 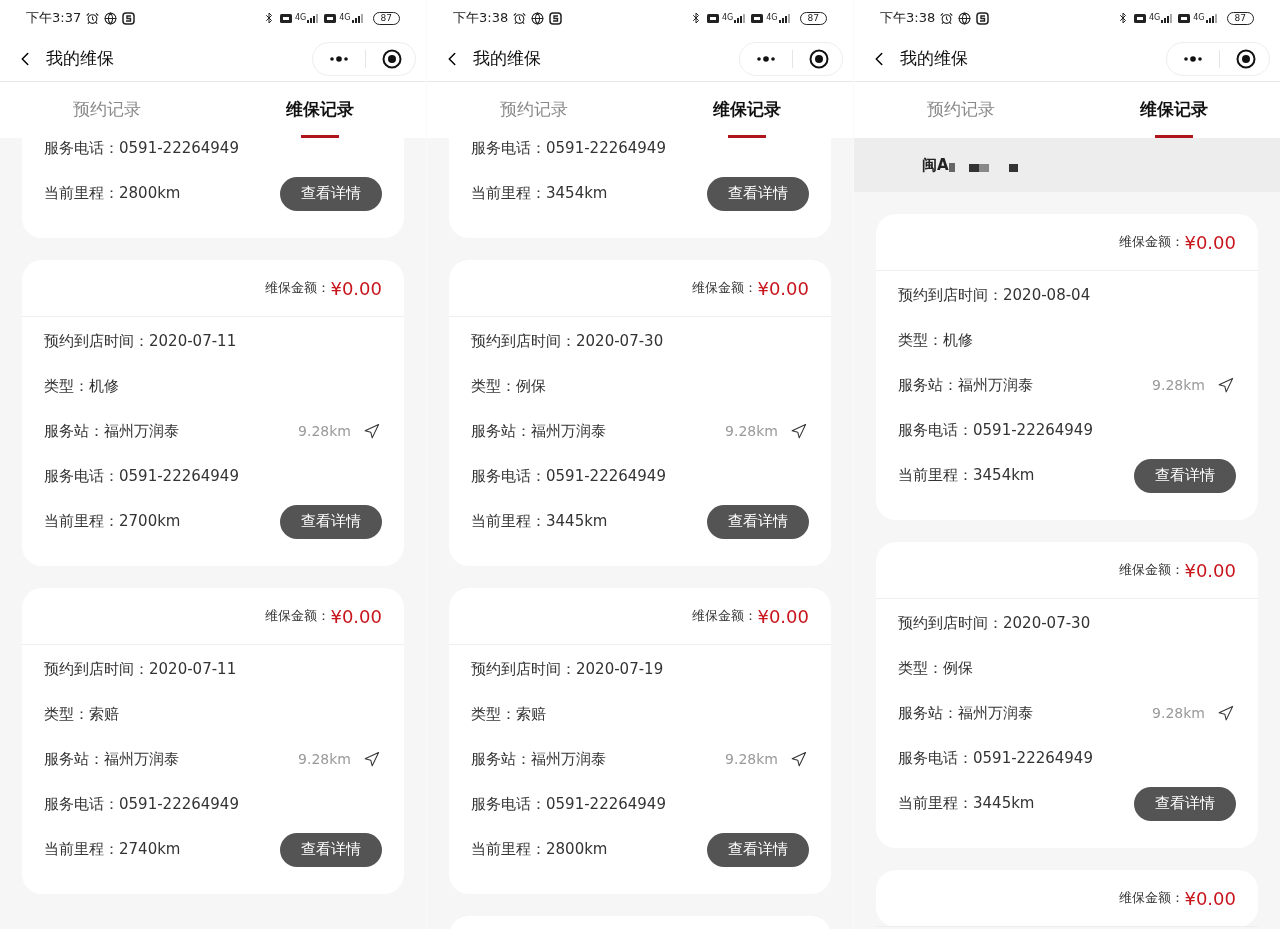 What do you see at coordinates (994, 296) in the screenshot?
I see `info-text: 预约到店时间：2020-08-04` at bounding box center [994, 296].